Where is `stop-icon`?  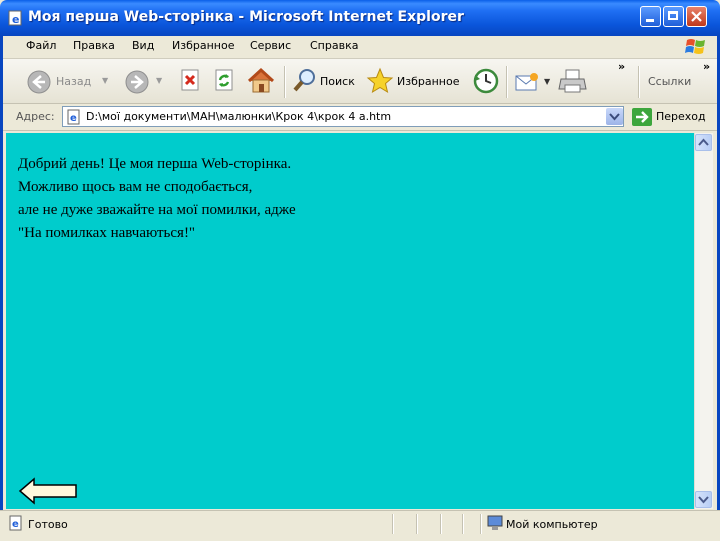 stop-icon is located at coordinates (191, 81).